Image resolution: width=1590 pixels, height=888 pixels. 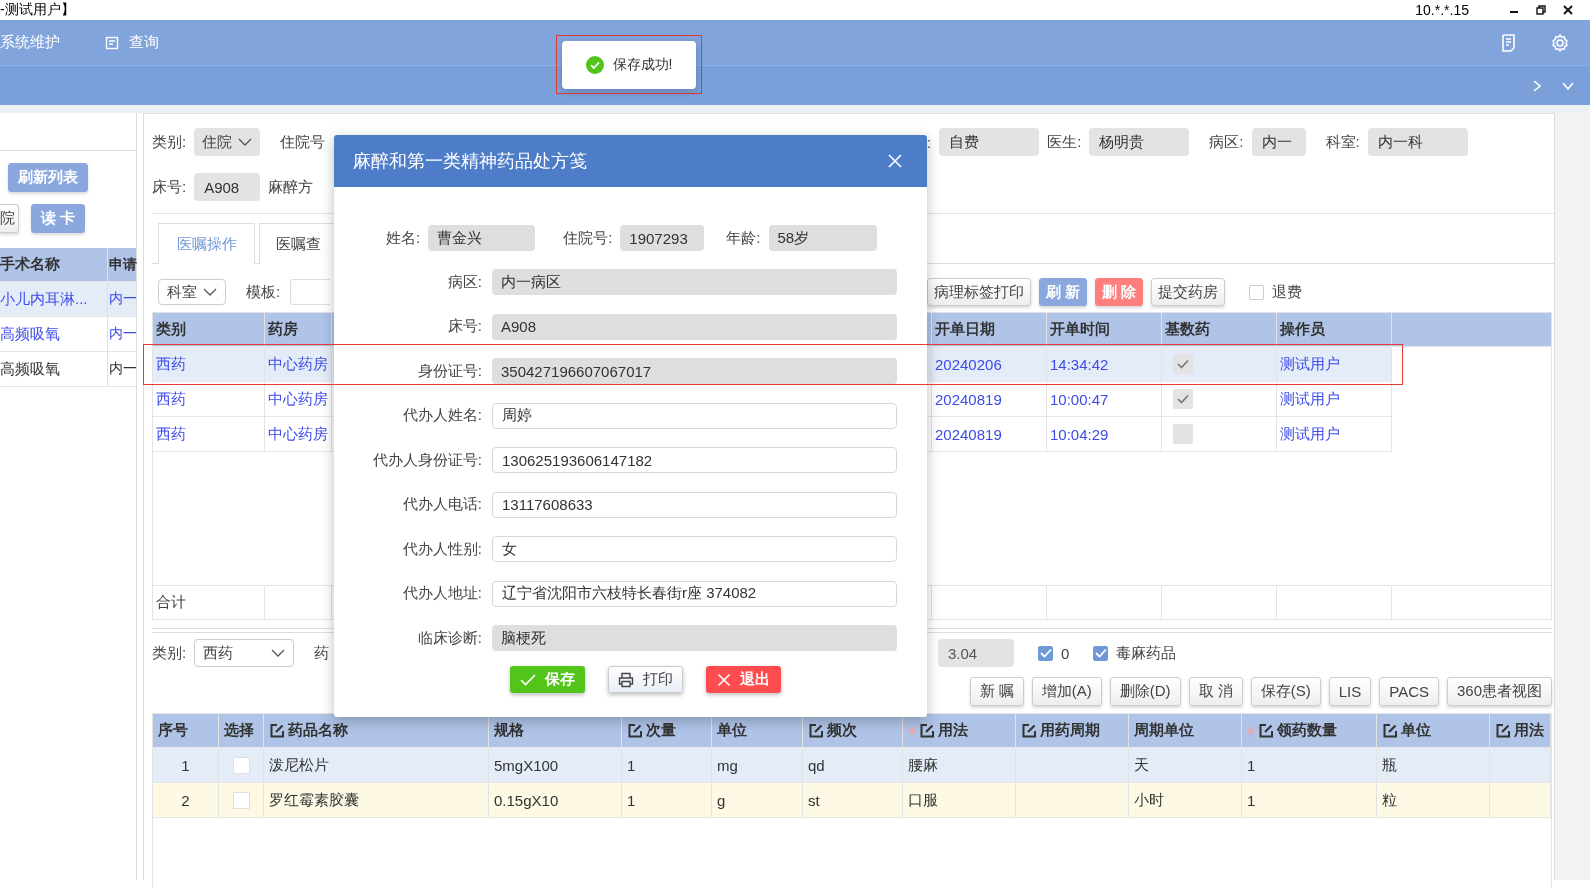 I want to click on drug-row: 2 罗红霉素胶囊 0.15gX10 1 g st 口服 小时 1 粒, so click(x=852, y=800).